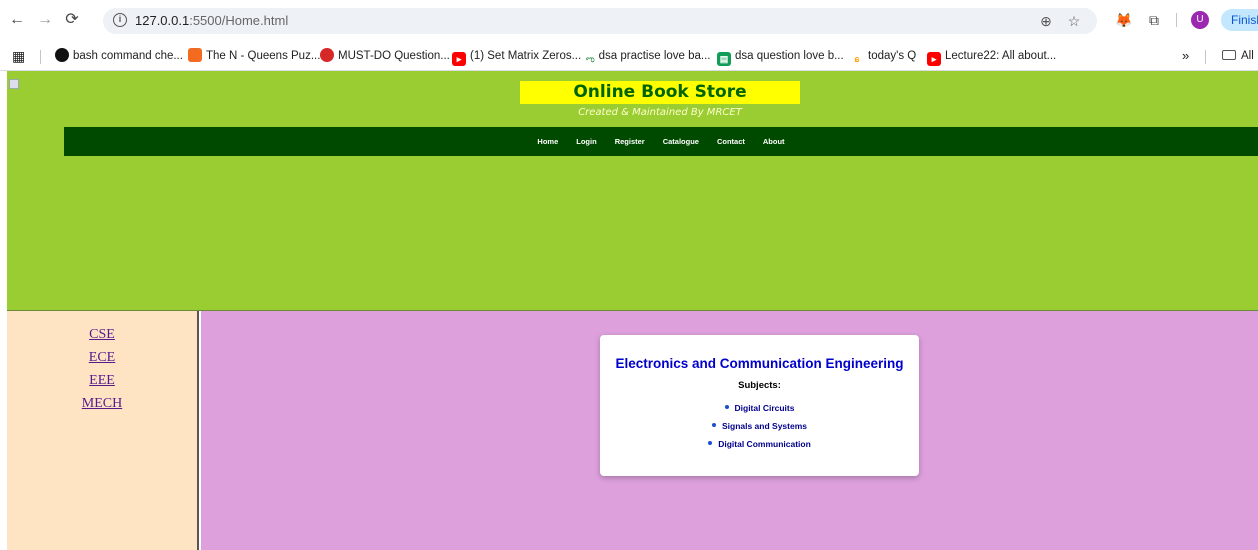 Image resolution: width=1258 pixels, height=550 pixels. What do you see at coordinates (724, 59) in the screenshot?
I see `sheets-icon: ▤` at bounding box center [724, 59].